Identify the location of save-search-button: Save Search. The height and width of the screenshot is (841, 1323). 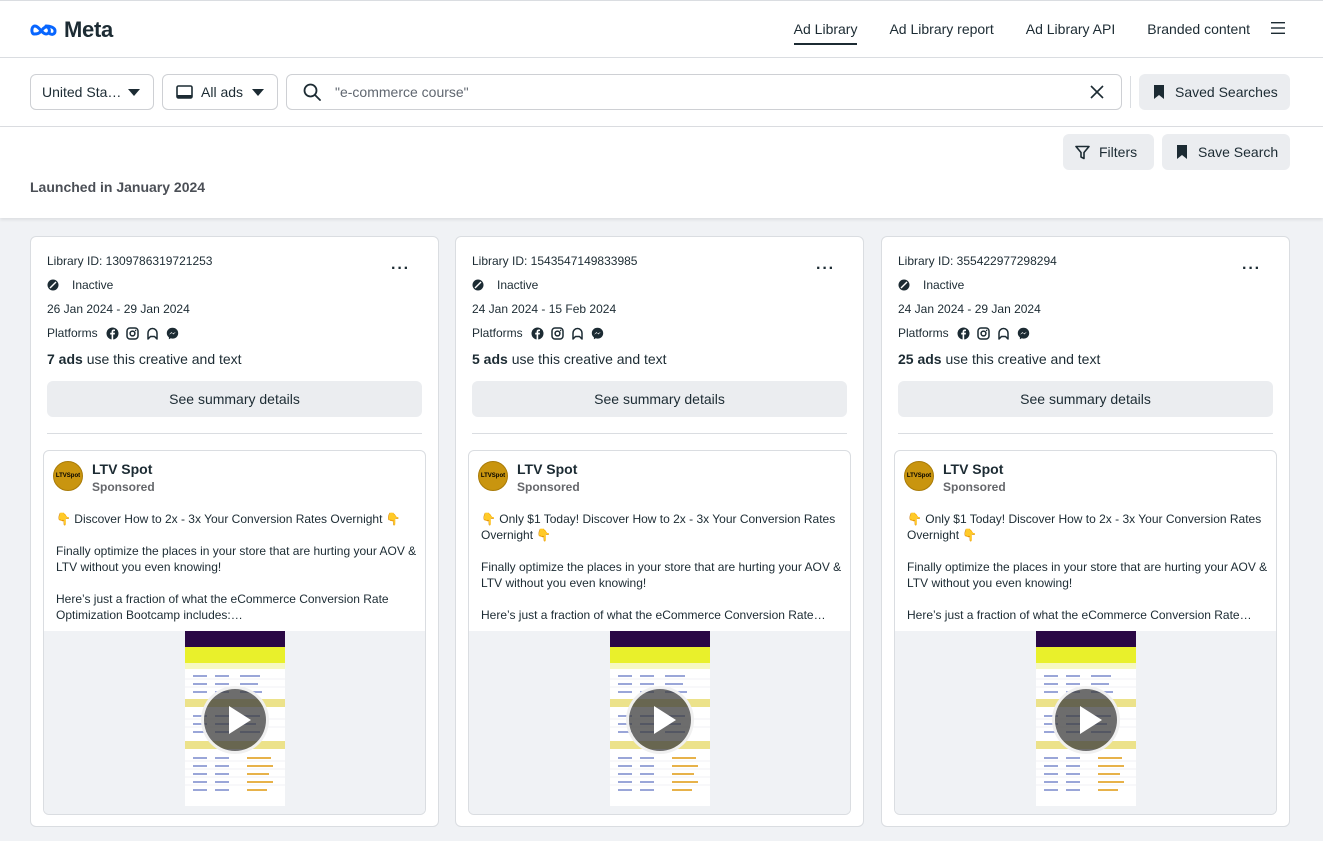
(1226, 152).